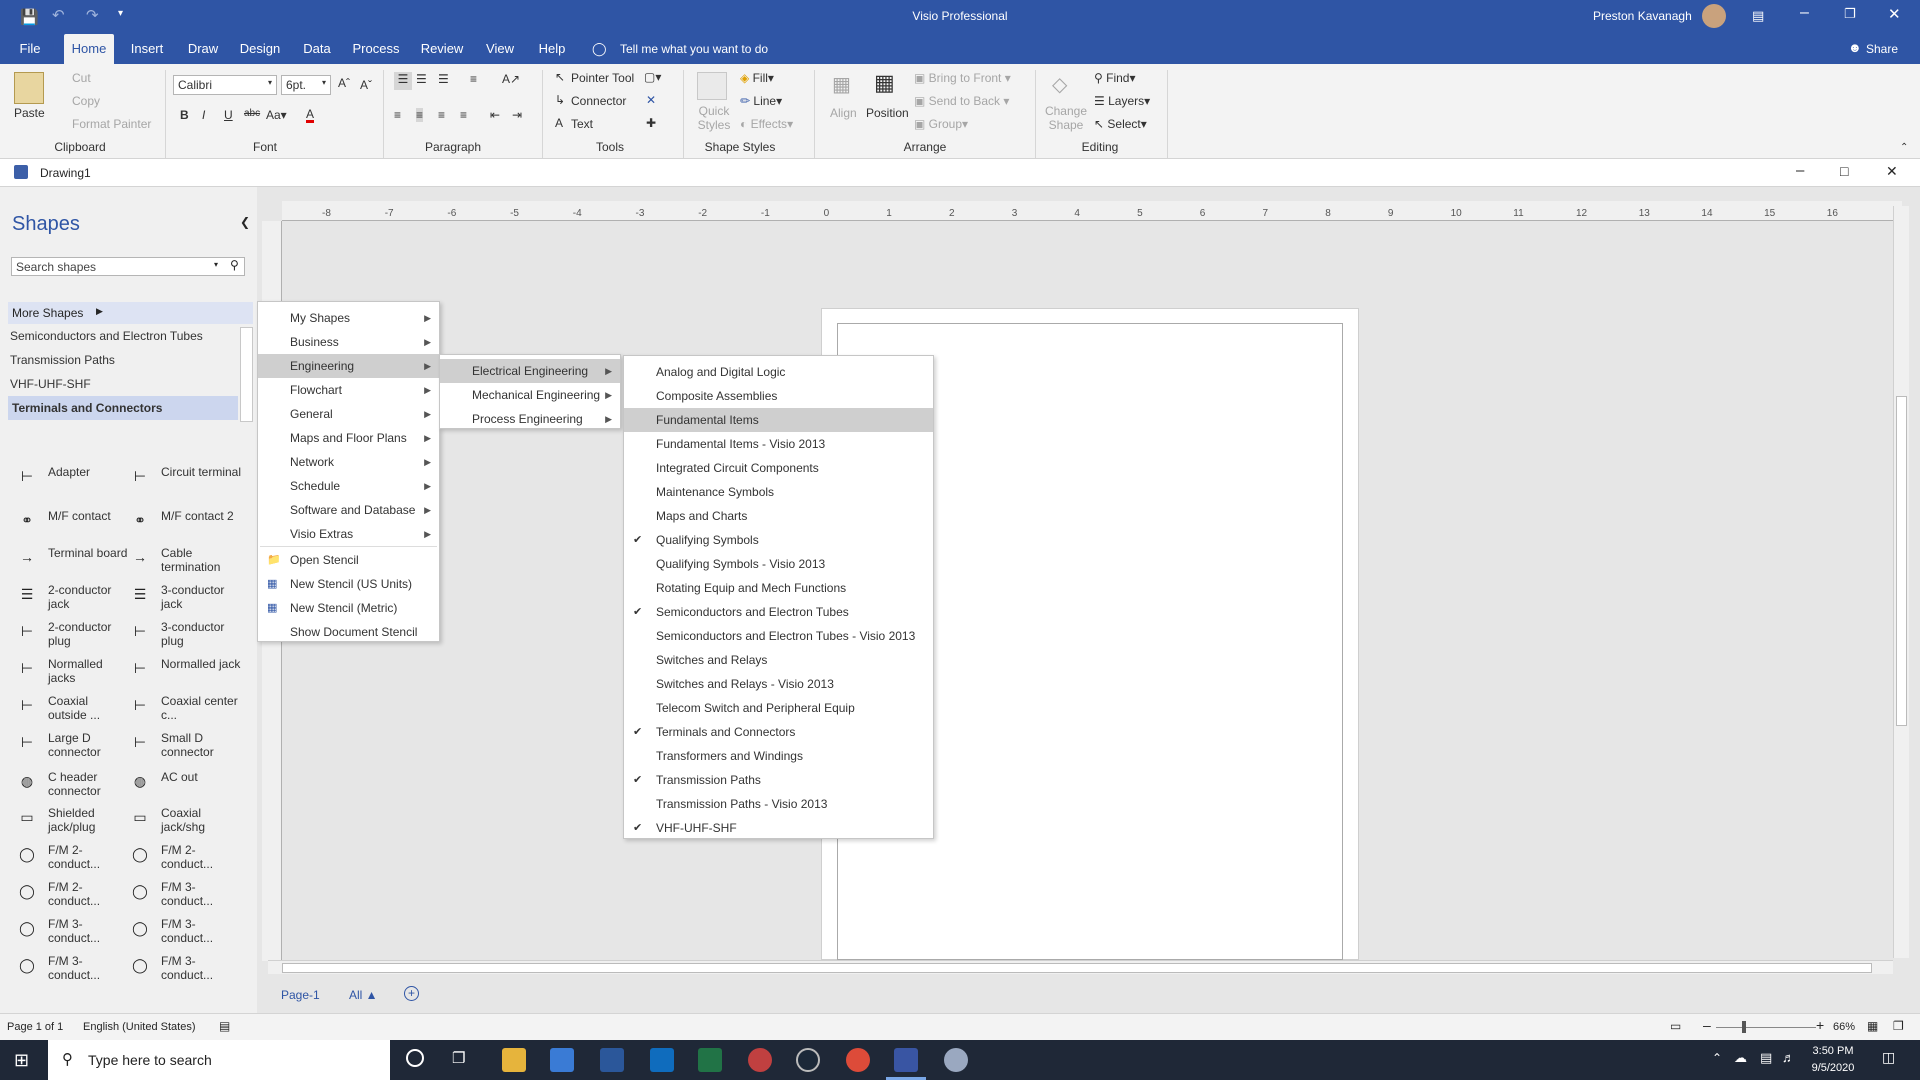  What do you see at coordinates (443, 79) in the screenshot?
I see `align-bottom-icon: ☰` at bounding box center [443, 79].